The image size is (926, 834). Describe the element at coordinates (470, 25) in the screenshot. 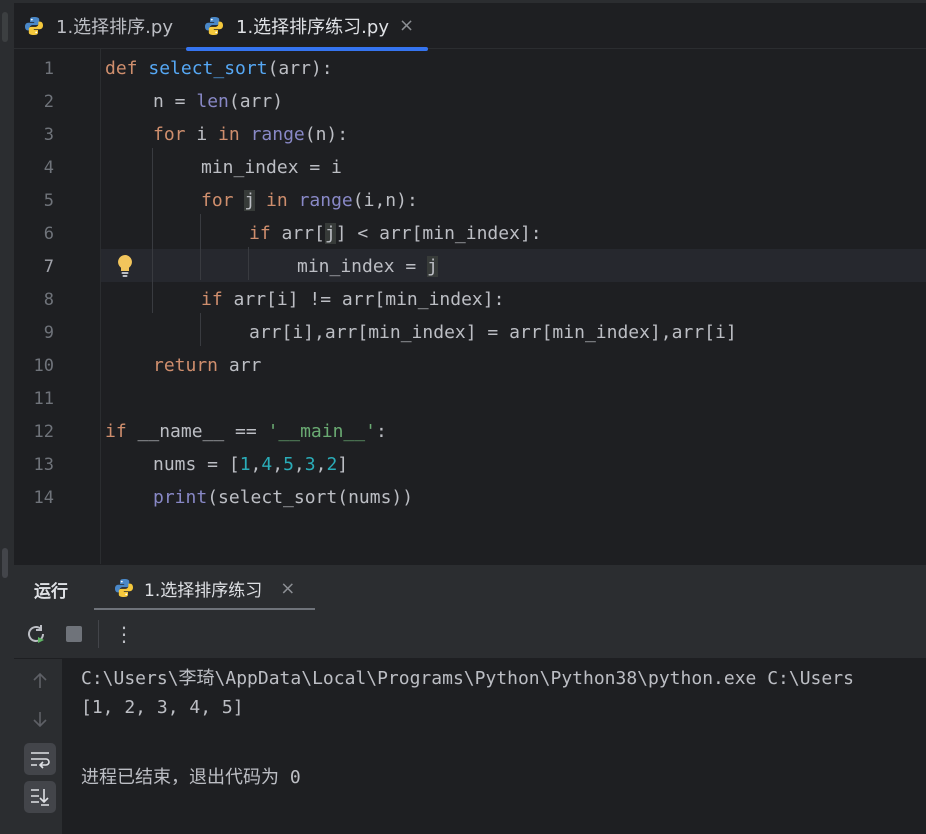

I see `editor-tab-bar: 1.选择排序.py 1.选择排序练习.py ×` at that location.